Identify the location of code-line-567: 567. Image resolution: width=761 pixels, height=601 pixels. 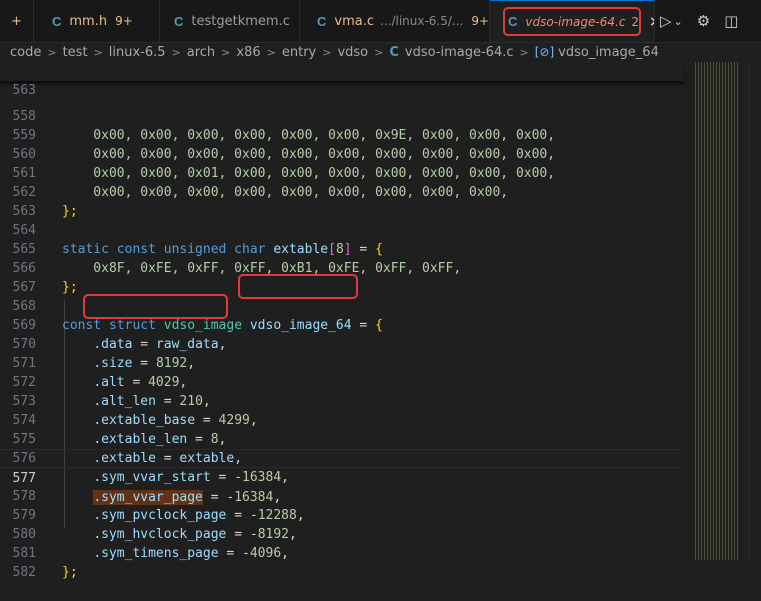
(342, 277).